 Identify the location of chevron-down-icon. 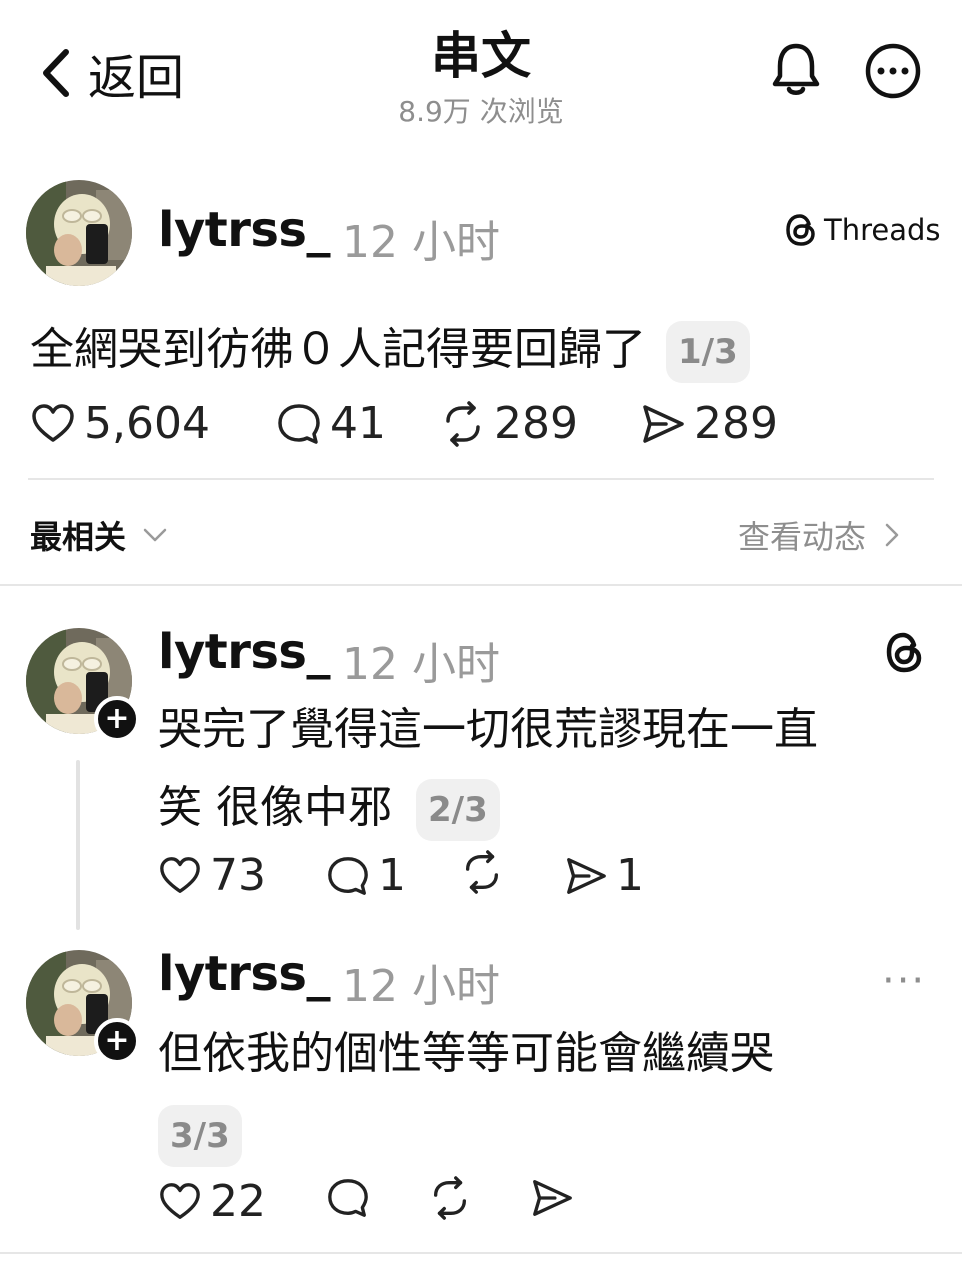
(155, 535).